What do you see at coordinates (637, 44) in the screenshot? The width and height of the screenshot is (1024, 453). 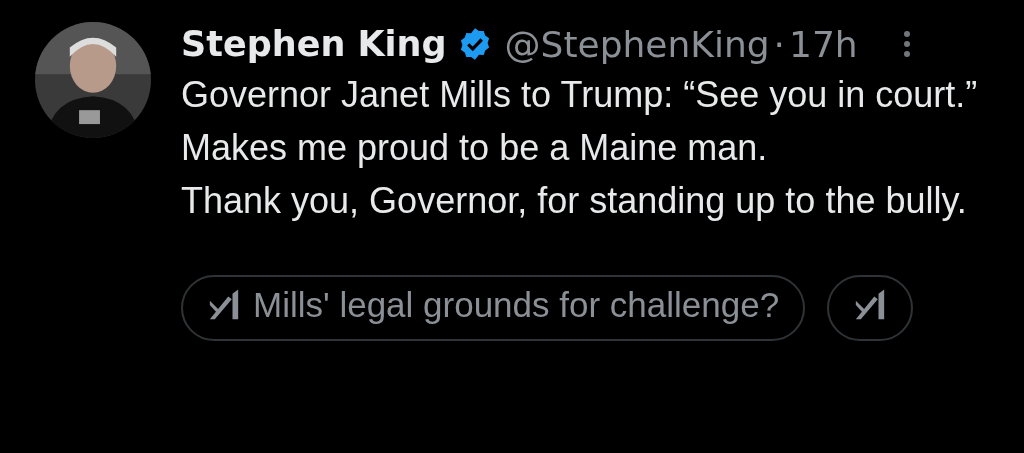 I see `user-handle: @StephenKing` at bounding box center [637, 44].